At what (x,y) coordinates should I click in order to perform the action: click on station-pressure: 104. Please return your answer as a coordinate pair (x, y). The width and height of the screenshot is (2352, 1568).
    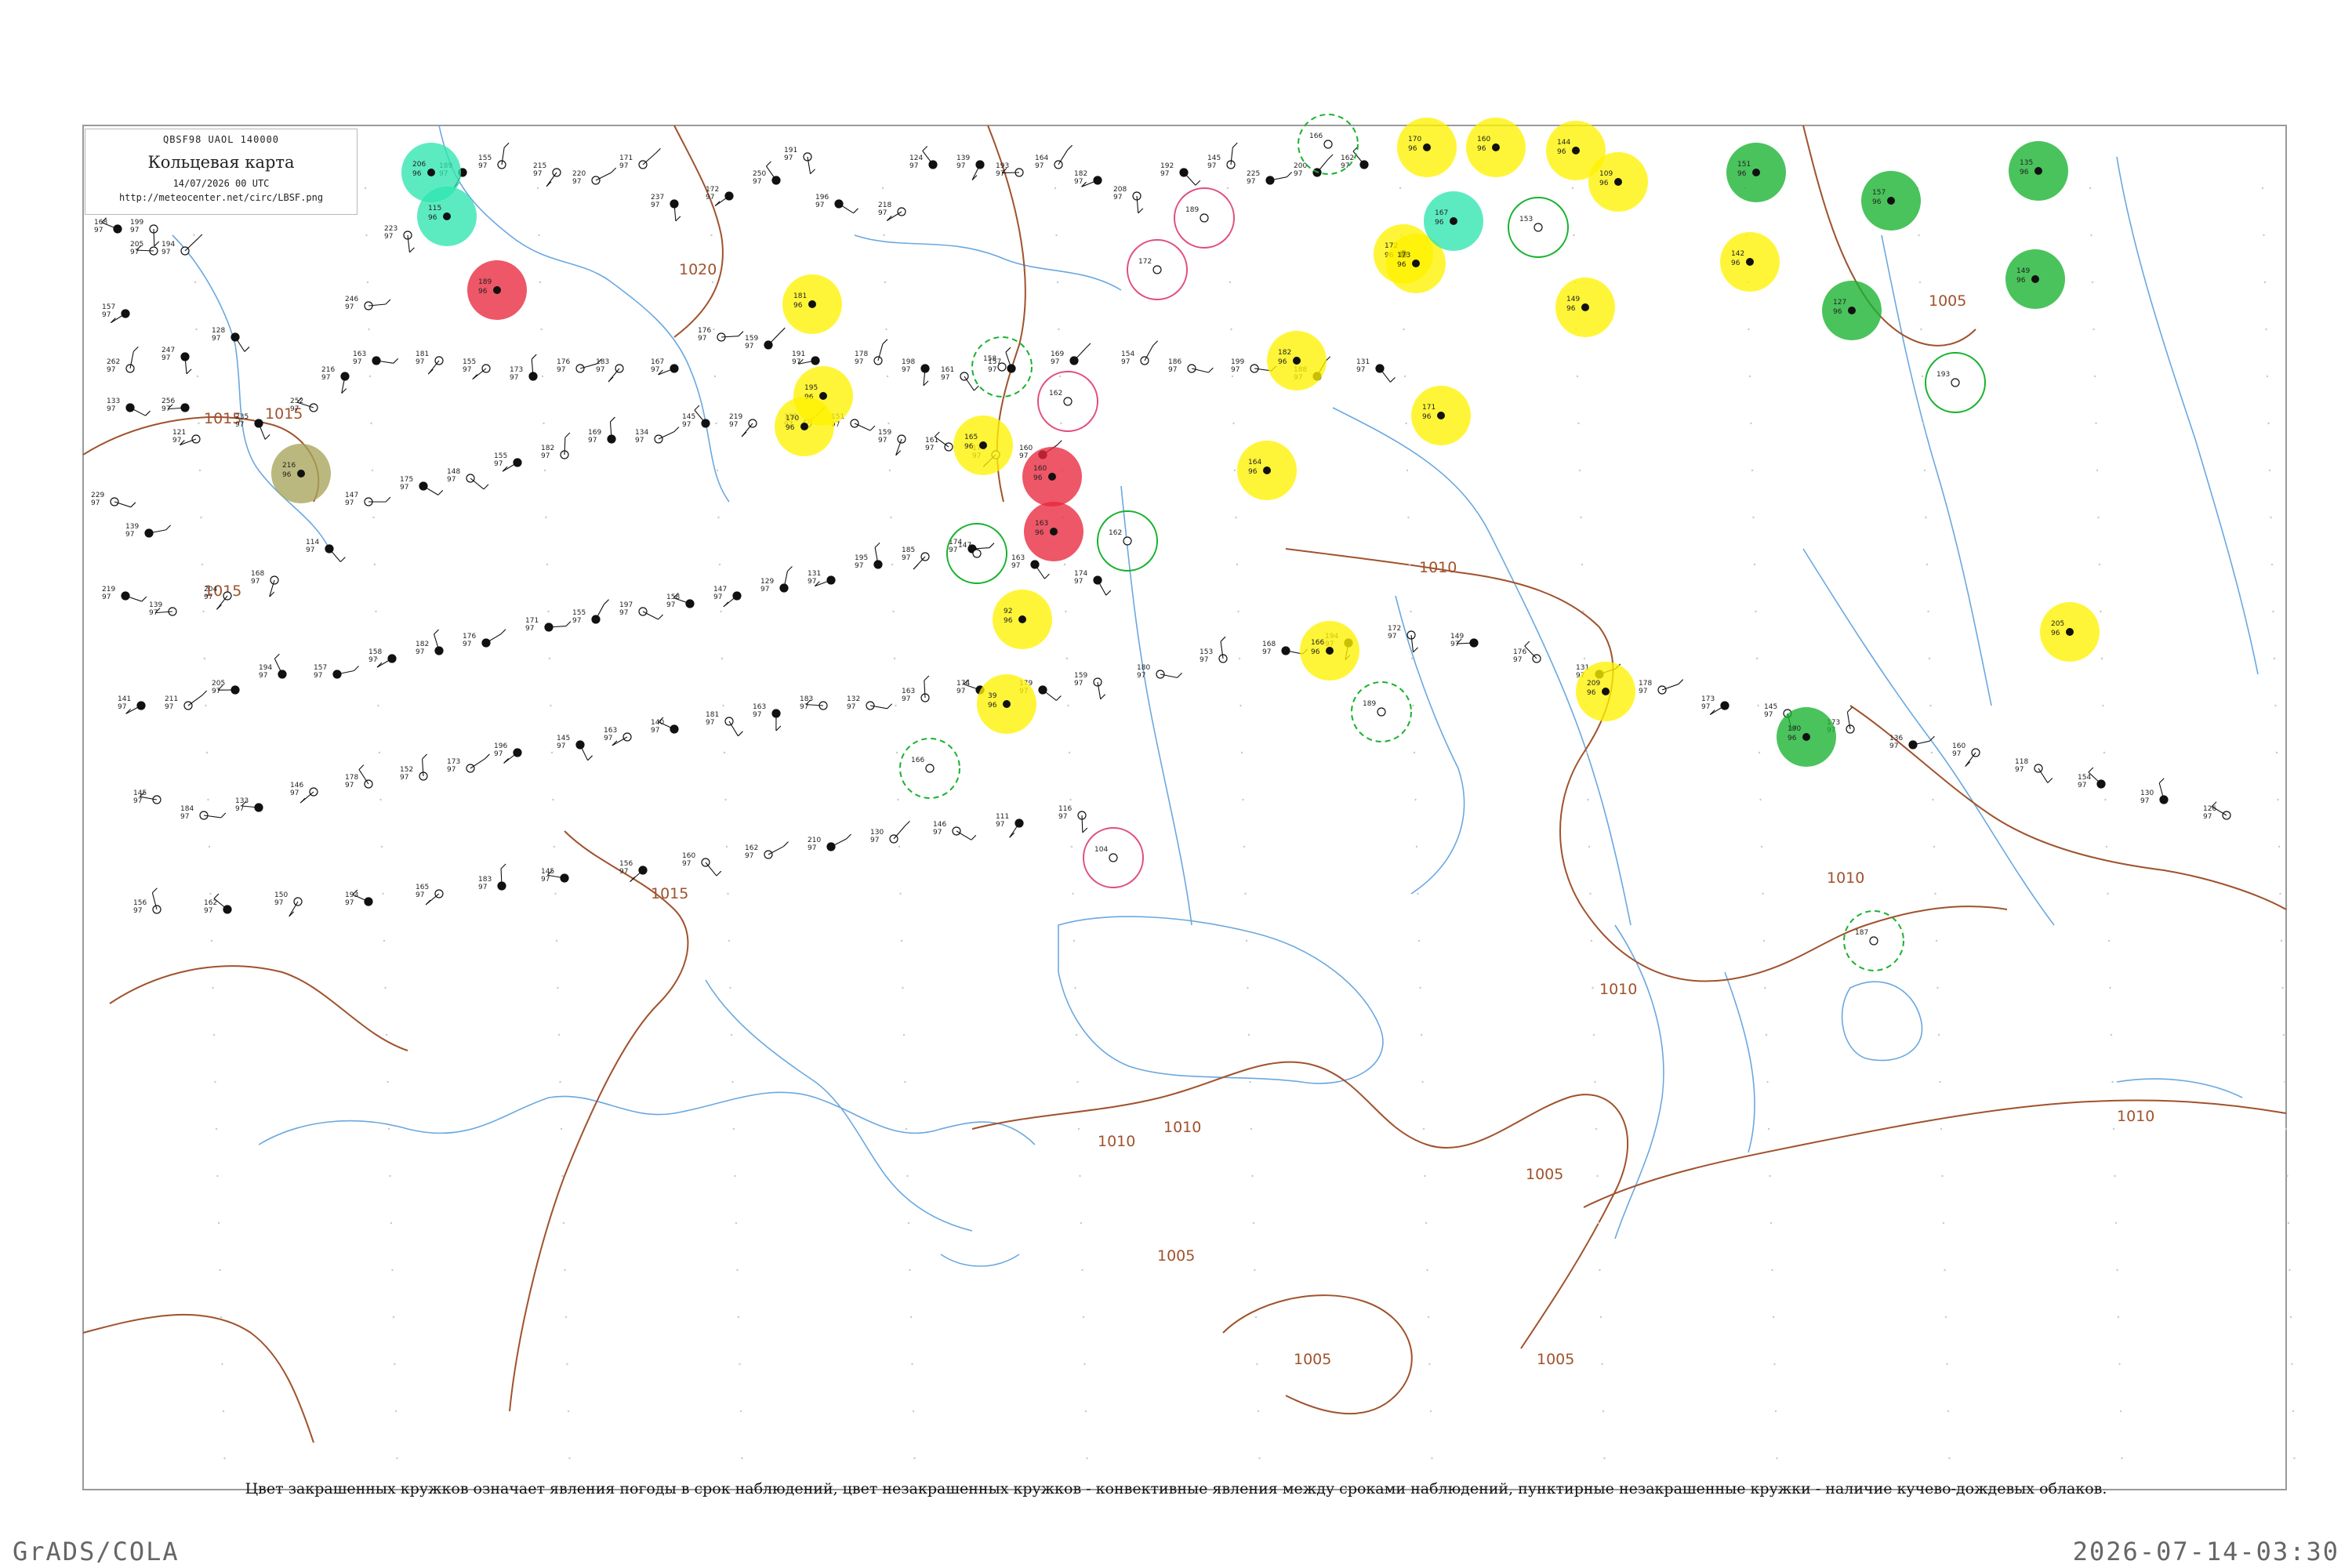
    Looking at the image, I should click on (1101, 850).